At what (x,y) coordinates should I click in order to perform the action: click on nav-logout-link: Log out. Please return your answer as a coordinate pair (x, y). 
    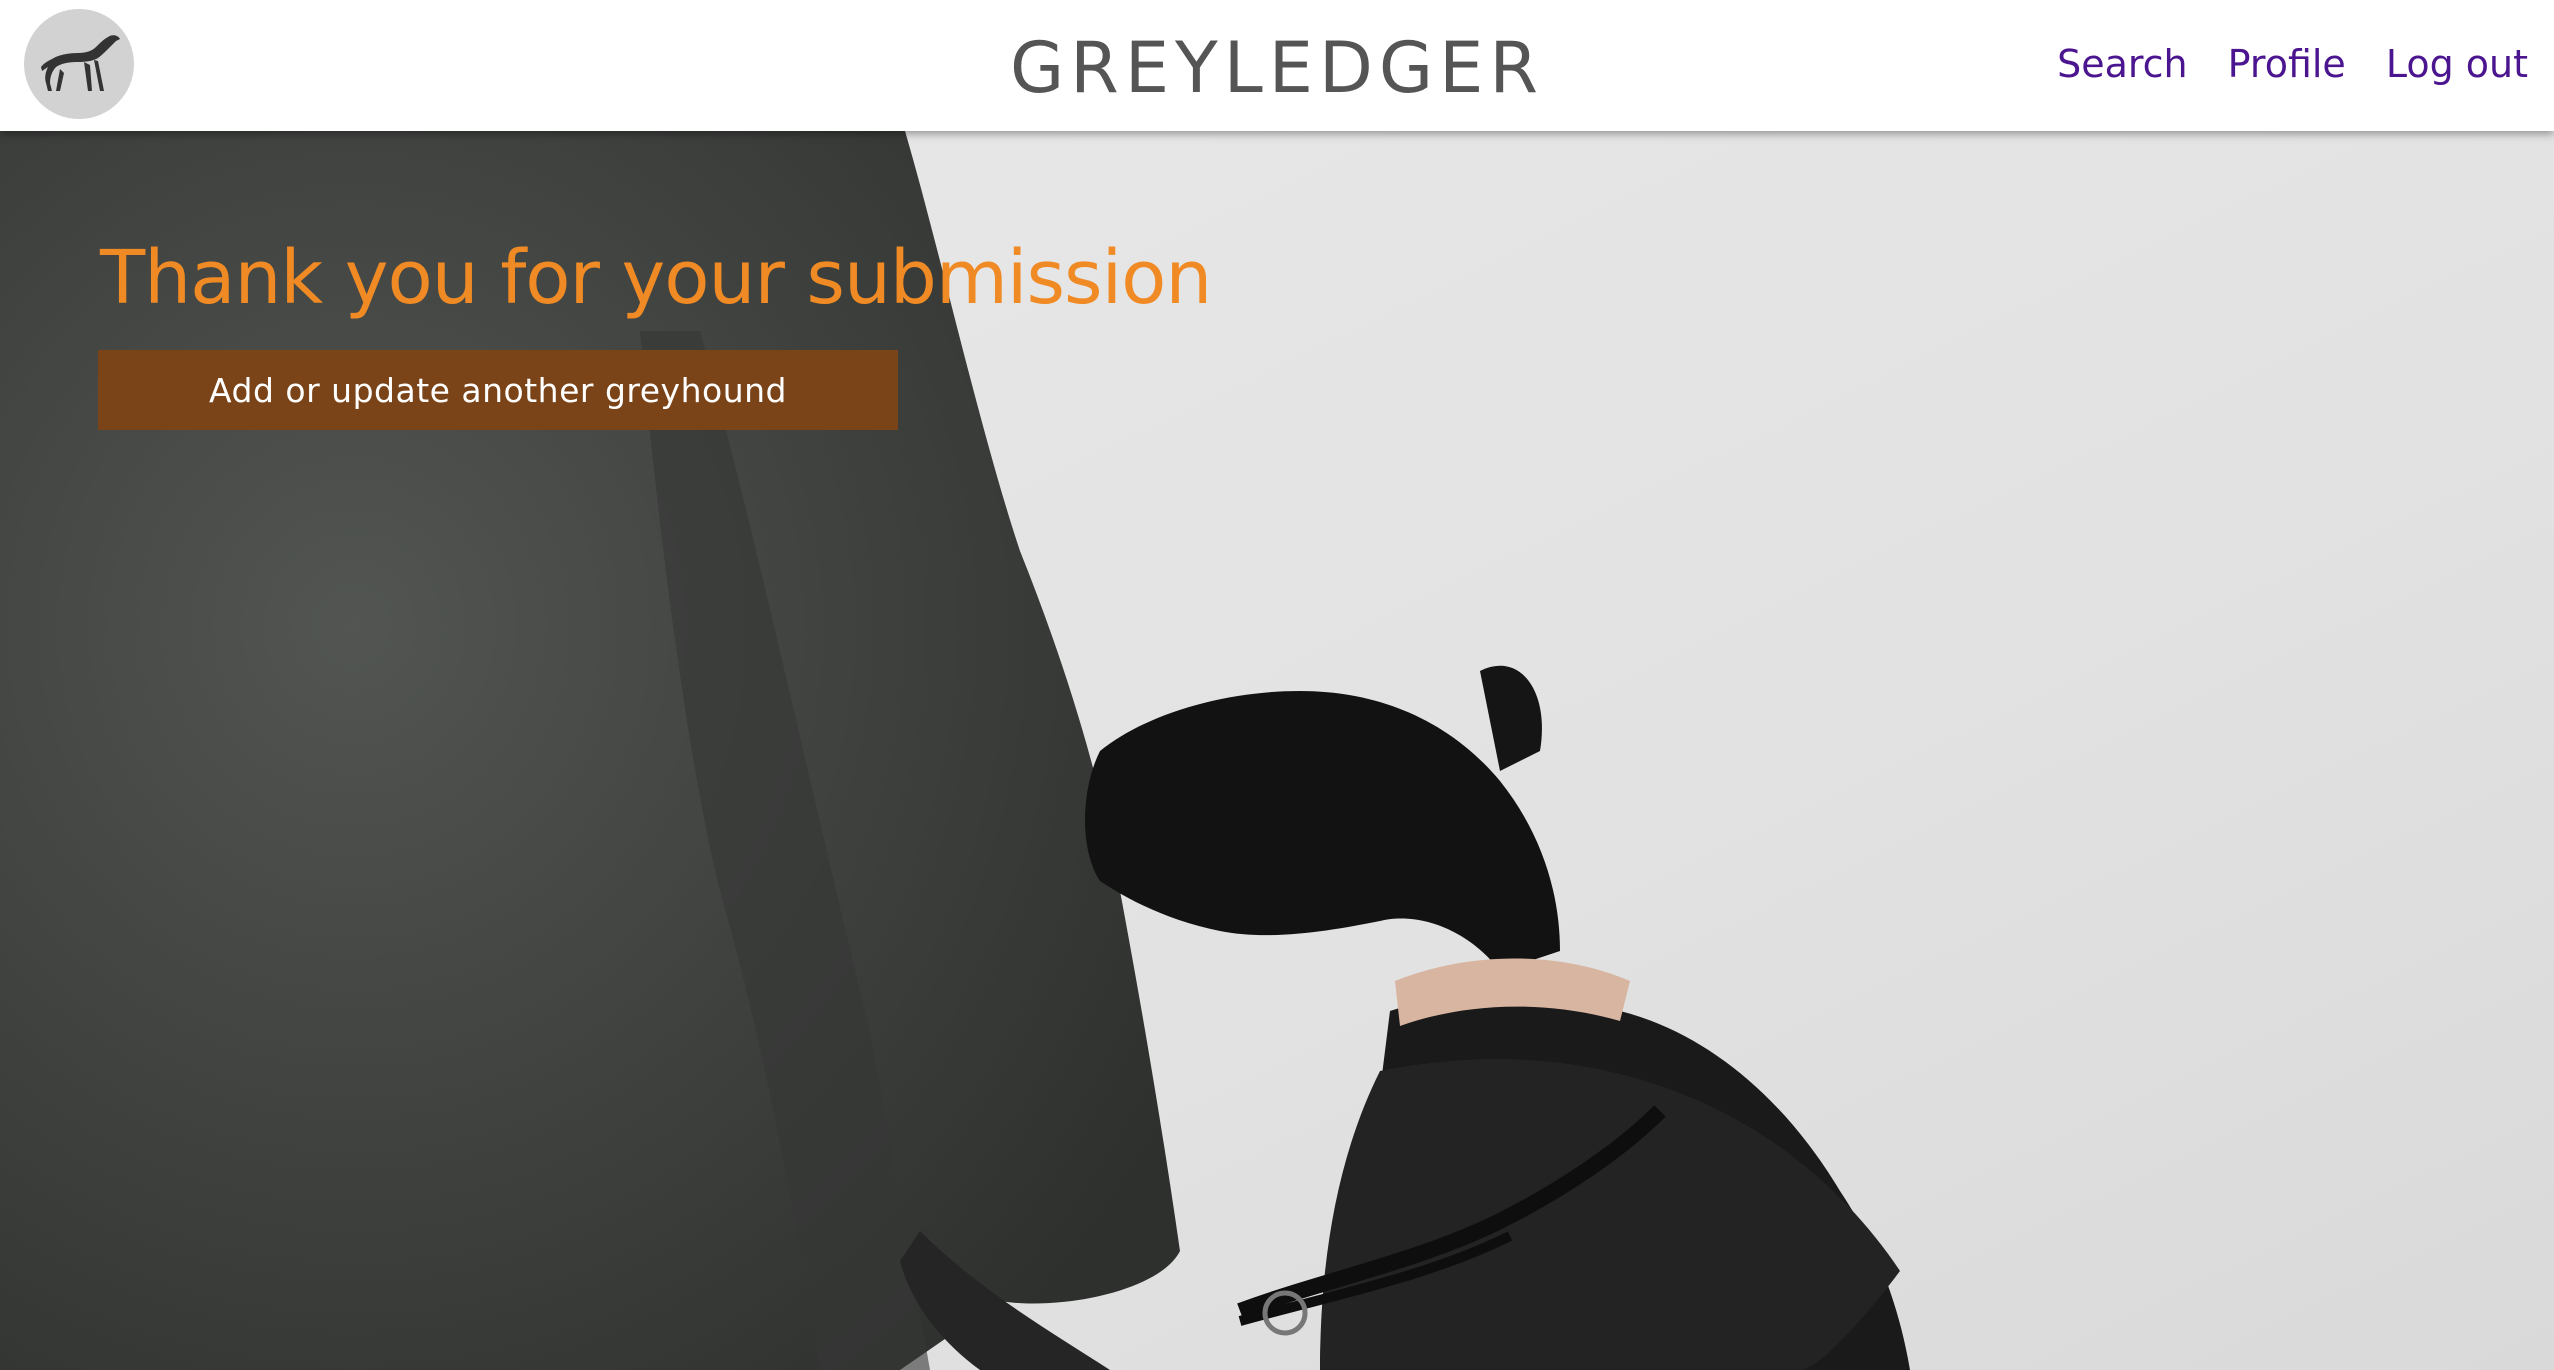
    Looking at the image, I should click on (2457, 64).